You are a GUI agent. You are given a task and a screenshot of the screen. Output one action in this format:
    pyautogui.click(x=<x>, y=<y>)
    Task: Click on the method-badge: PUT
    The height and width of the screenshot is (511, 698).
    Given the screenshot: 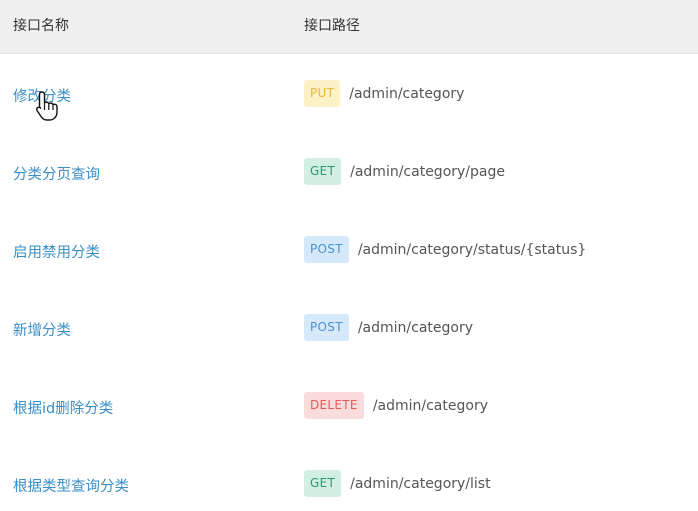 What is the action you would take?
    pyautogui.click(x=322, y=93)
    